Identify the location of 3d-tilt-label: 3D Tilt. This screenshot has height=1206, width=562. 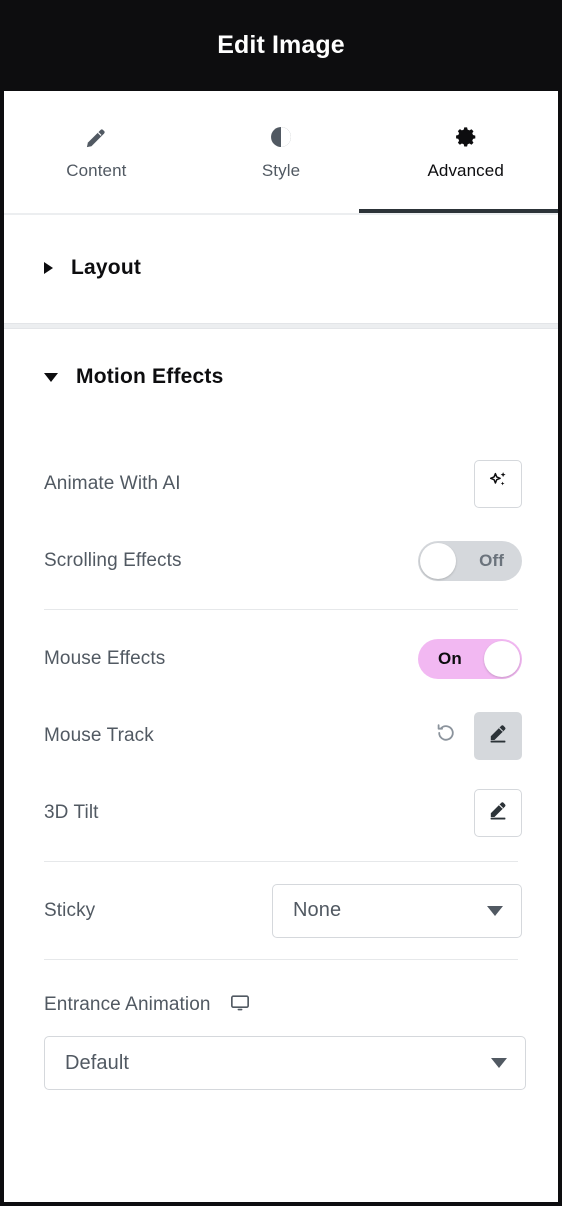
(71, 812).